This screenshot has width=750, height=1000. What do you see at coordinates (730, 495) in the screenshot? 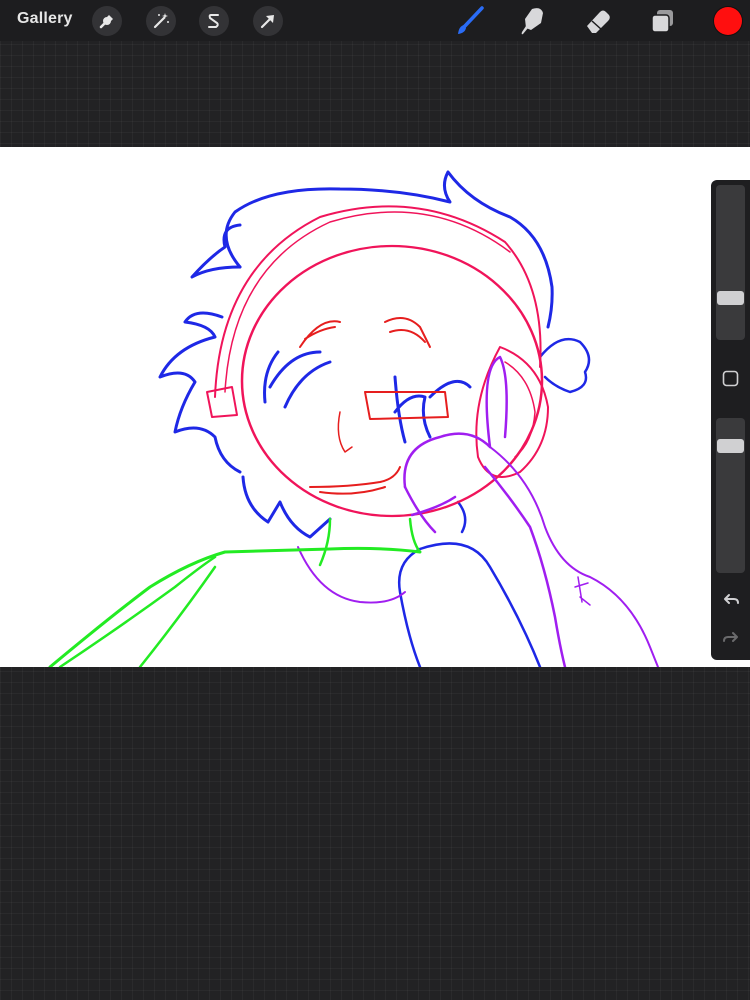
I see `opacity-slider` at bounding box center [730, 495].